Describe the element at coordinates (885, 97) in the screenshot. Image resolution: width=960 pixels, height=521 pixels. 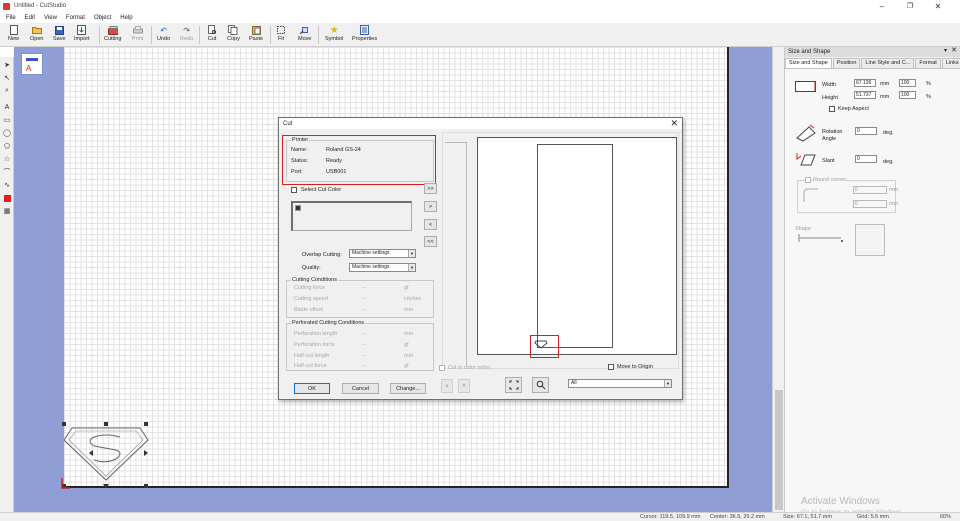
I see `height-unit: mm` at that location.